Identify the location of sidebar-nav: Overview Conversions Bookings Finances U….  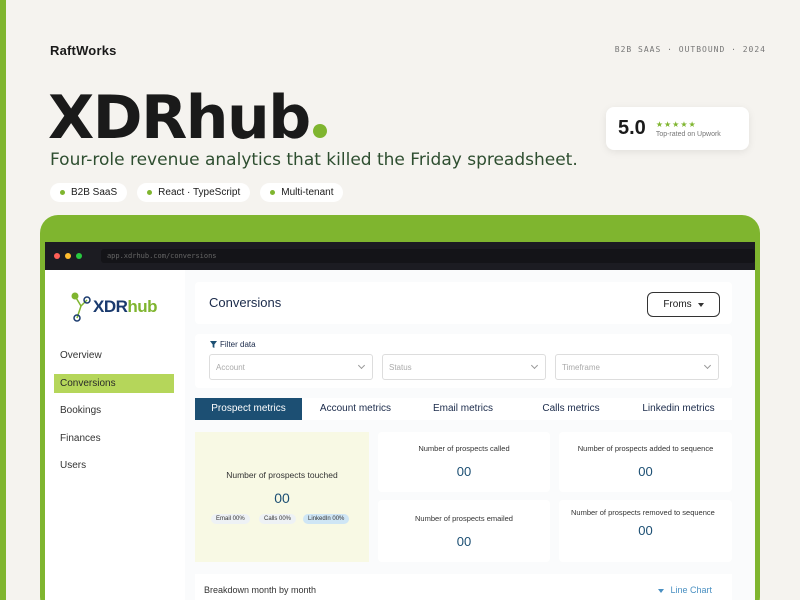
(114, 415).